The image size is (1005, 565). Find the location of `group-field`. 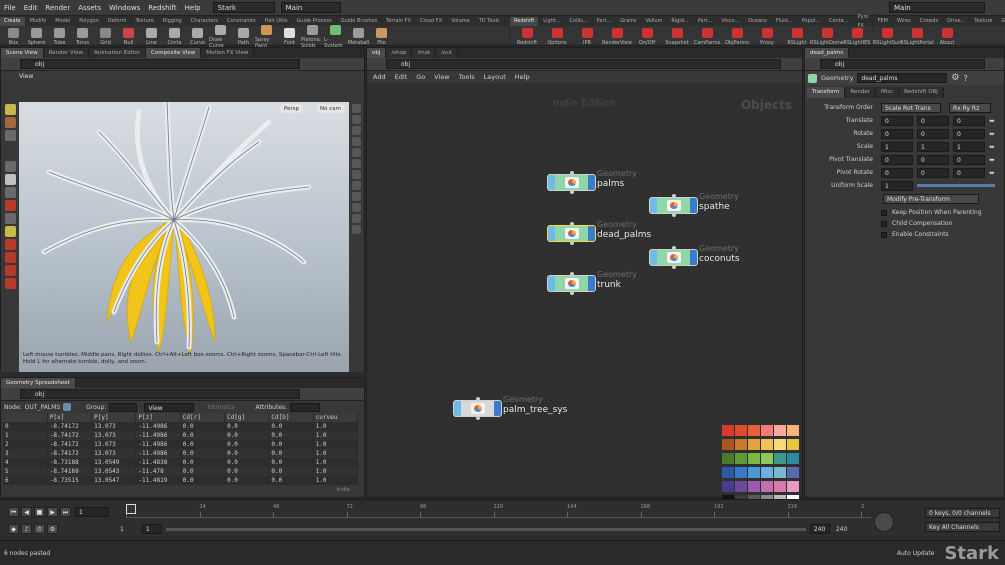

group-field is located at coordinates (123, 407).